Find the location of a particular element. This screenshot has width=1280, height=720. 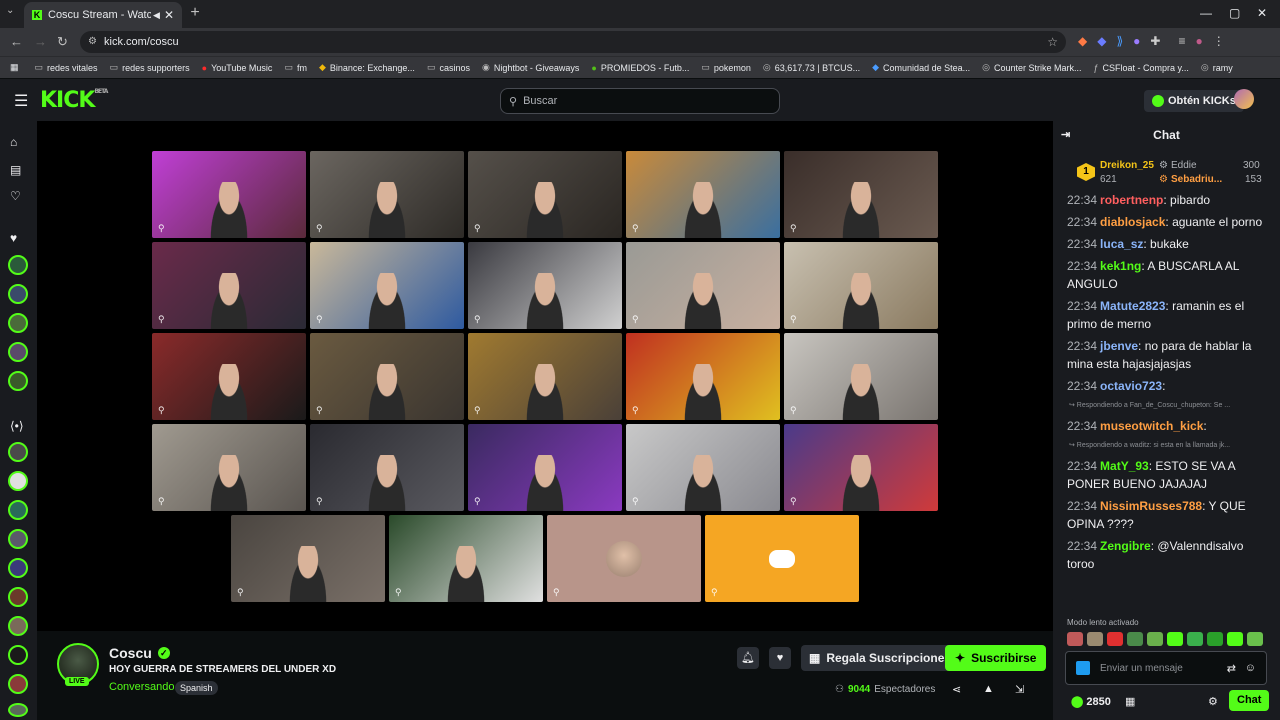

chat-message: 22:34 kek1ng: A BUSCARLA AL ANGULO is located at coordinates (1166, 275).